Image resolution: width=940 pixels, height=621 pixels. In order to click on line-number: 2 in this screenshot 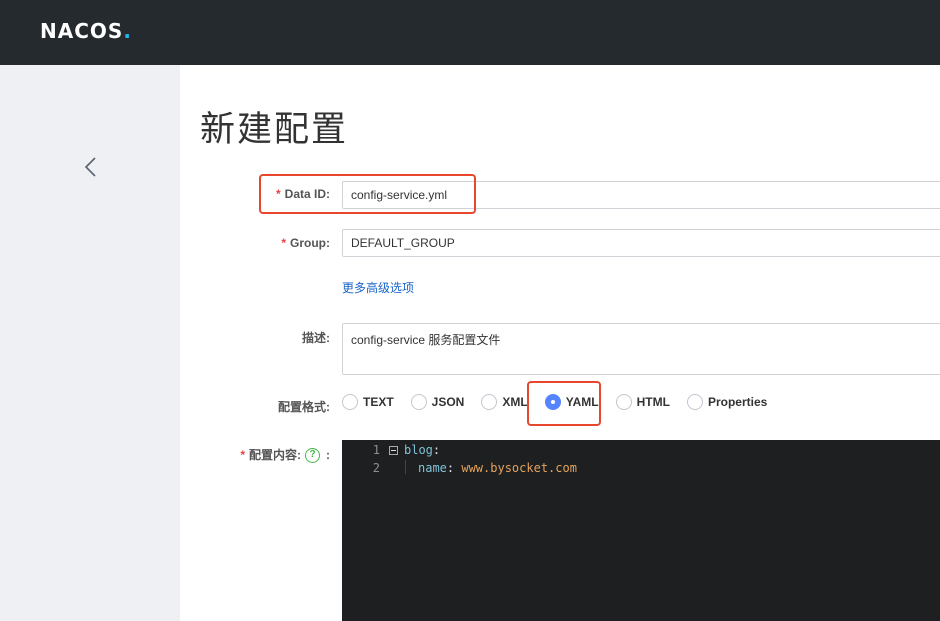, I will do `click(376, 468)`.